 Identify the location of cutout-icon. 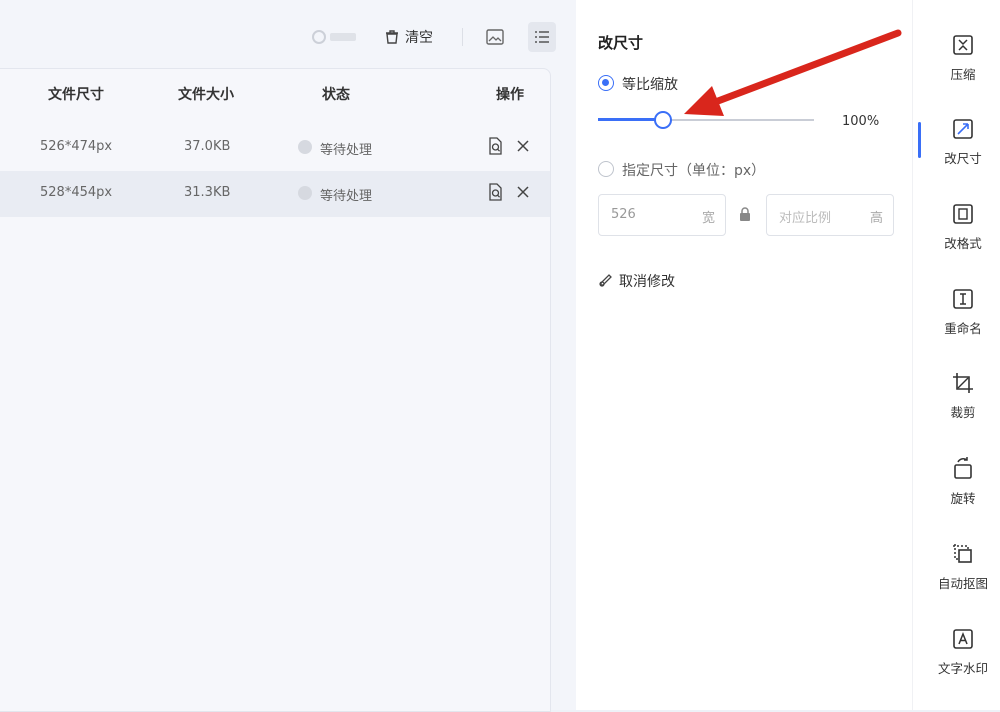
(962, 554).